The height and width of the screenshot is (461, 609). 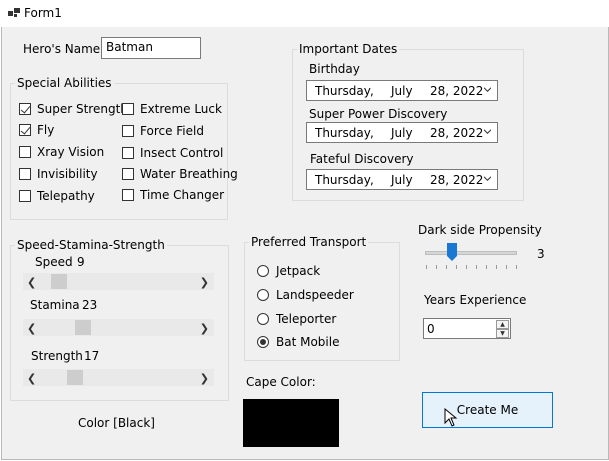 I want to click on speed-scrollbar: ❮ ❯, so click(x=118, y=281).